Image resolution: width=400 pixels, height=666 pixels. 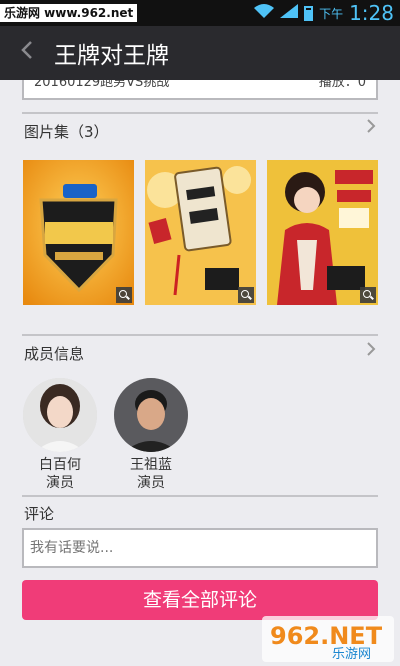 I want to click on member-card: 王祖蓝 演员, so click(x=151, y=435).